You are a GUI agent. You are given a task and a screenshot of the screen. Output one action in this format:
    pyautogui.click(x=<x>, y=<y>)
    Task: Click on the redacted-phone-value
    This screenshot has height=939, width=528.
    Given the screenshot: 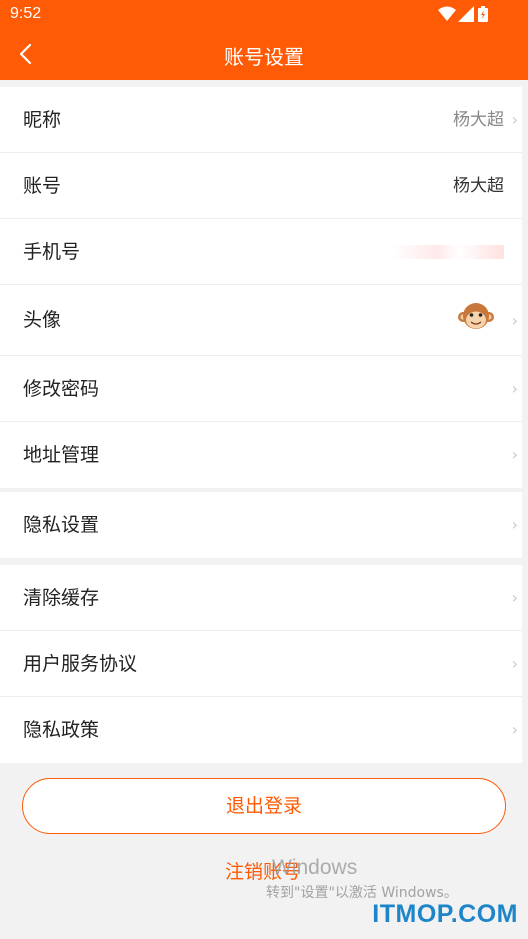 What is the action you would take?
    pyautogui.click(x=448, y=252)
    